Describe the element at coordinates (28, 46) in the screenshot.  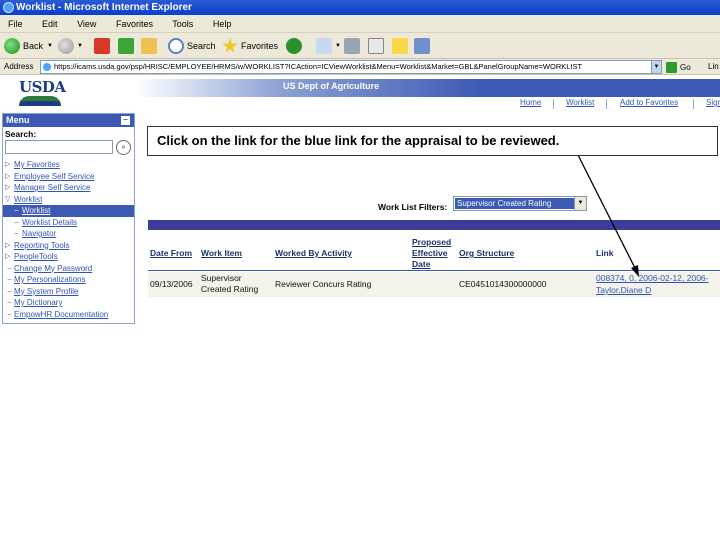
I see `back-button: Back ▼` at that location.